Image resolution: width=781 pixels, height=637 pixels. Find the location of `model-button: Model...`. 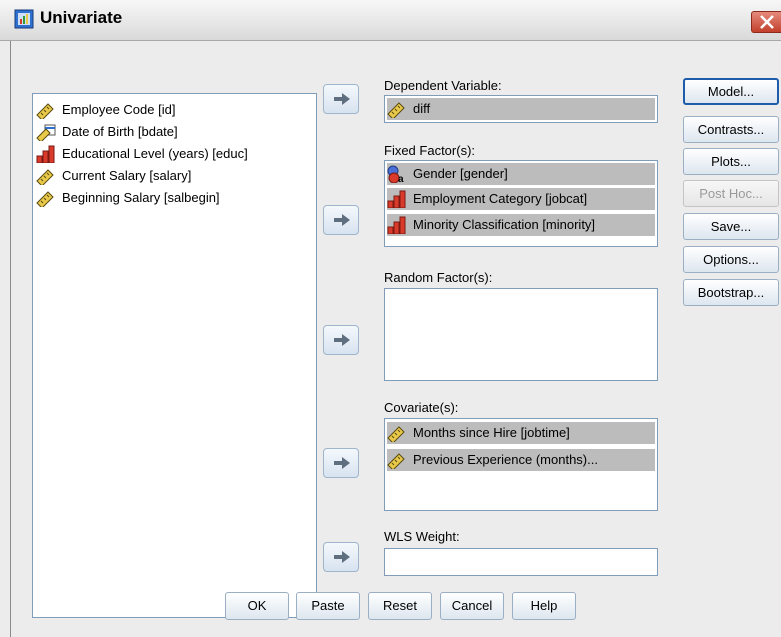

model-button: Model... is located at coordinates (731, 91).